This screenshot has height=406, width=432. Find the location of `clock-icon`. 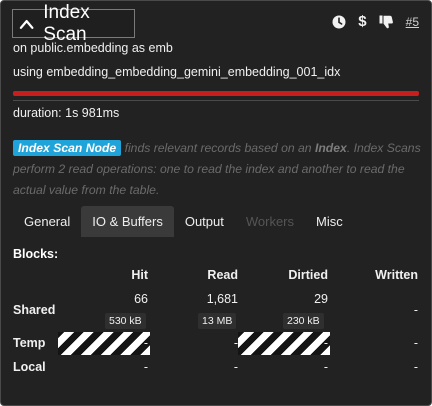

clock-icon is located at coordinates (339, 22).